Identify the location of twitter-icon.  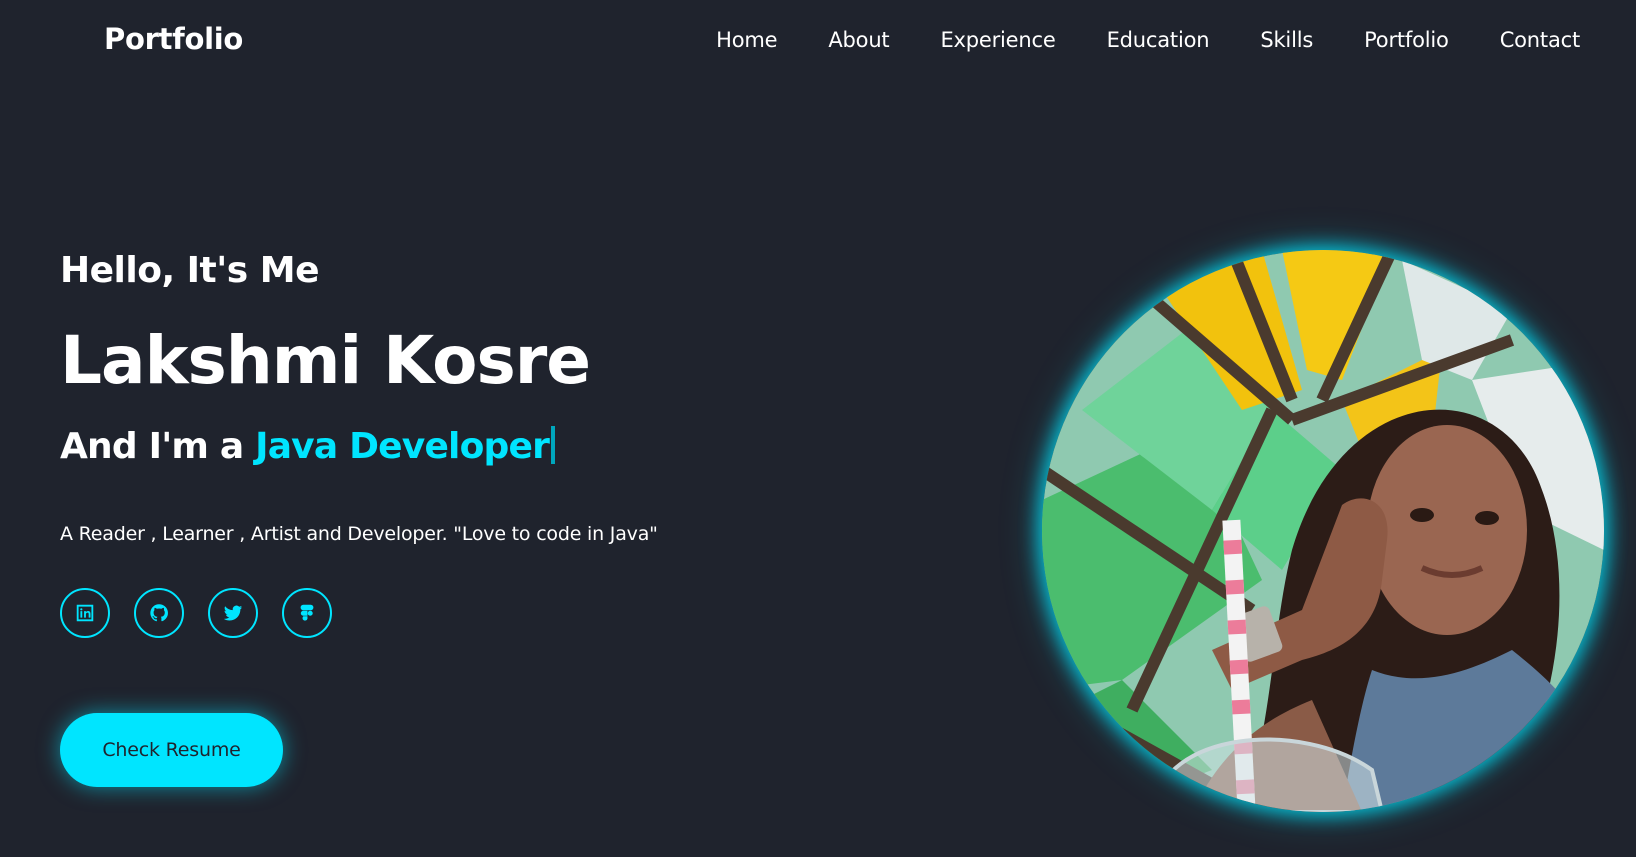
(233, 613).